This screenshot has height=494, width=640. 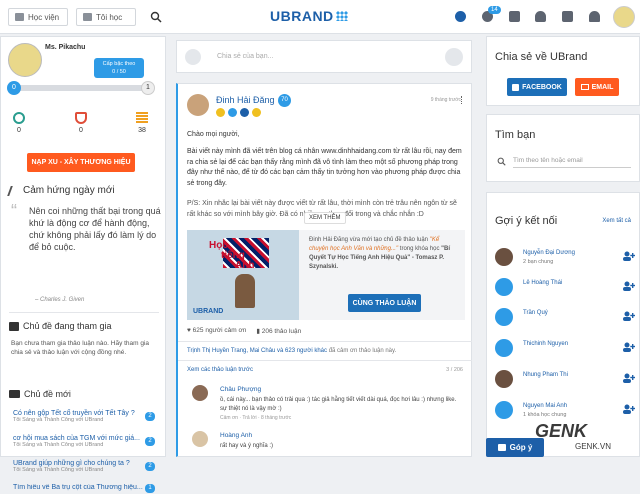 What do you see at coordinates (198, 105) in the screenshot?
I see `author-avatar` at bounding box center [198, 105].